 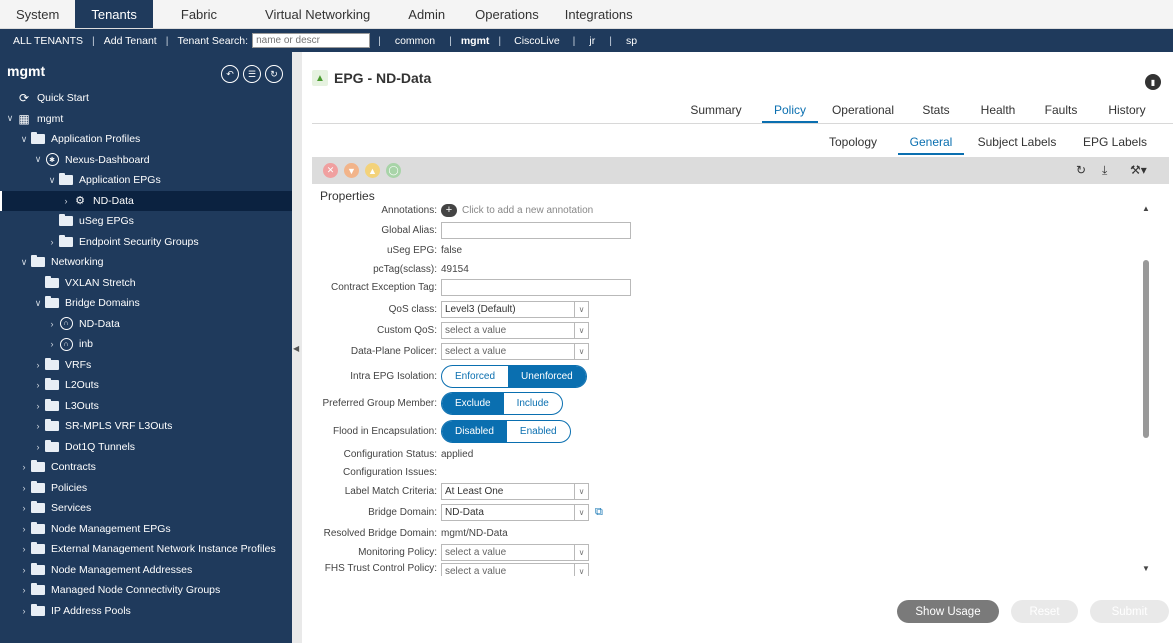 What do you see at coordinates (863, 111) in the screenshot?
I see `tab-operational: Operational` at bounding box center [863, 111].